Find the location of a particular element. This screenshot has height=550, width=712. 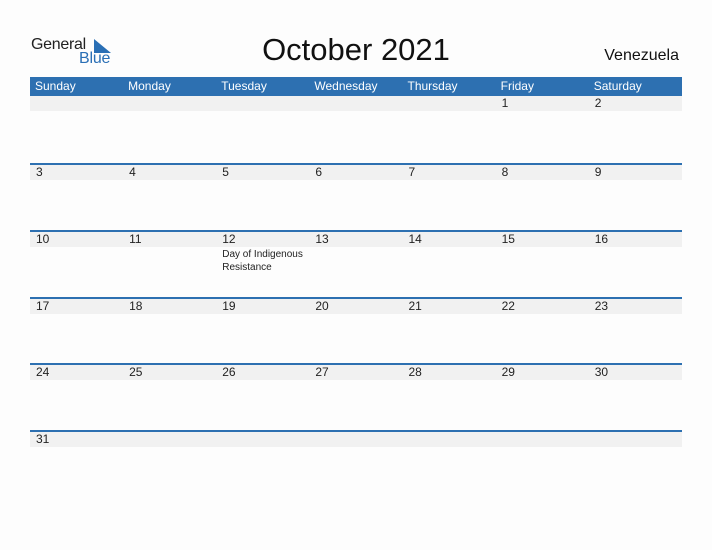

day-cell: 28 is located at coordinates (449, 395).